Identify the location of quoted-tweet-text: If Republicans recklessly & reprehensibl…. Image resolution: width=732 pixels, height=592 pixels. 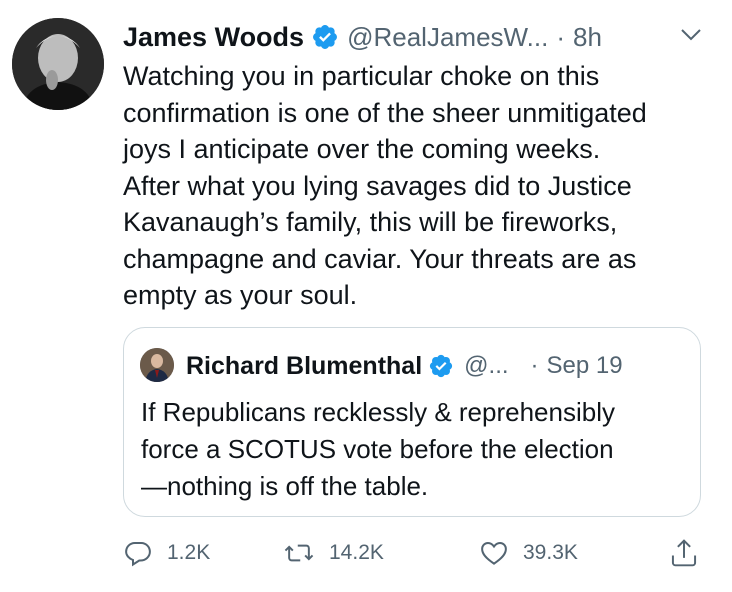
(378, 449).